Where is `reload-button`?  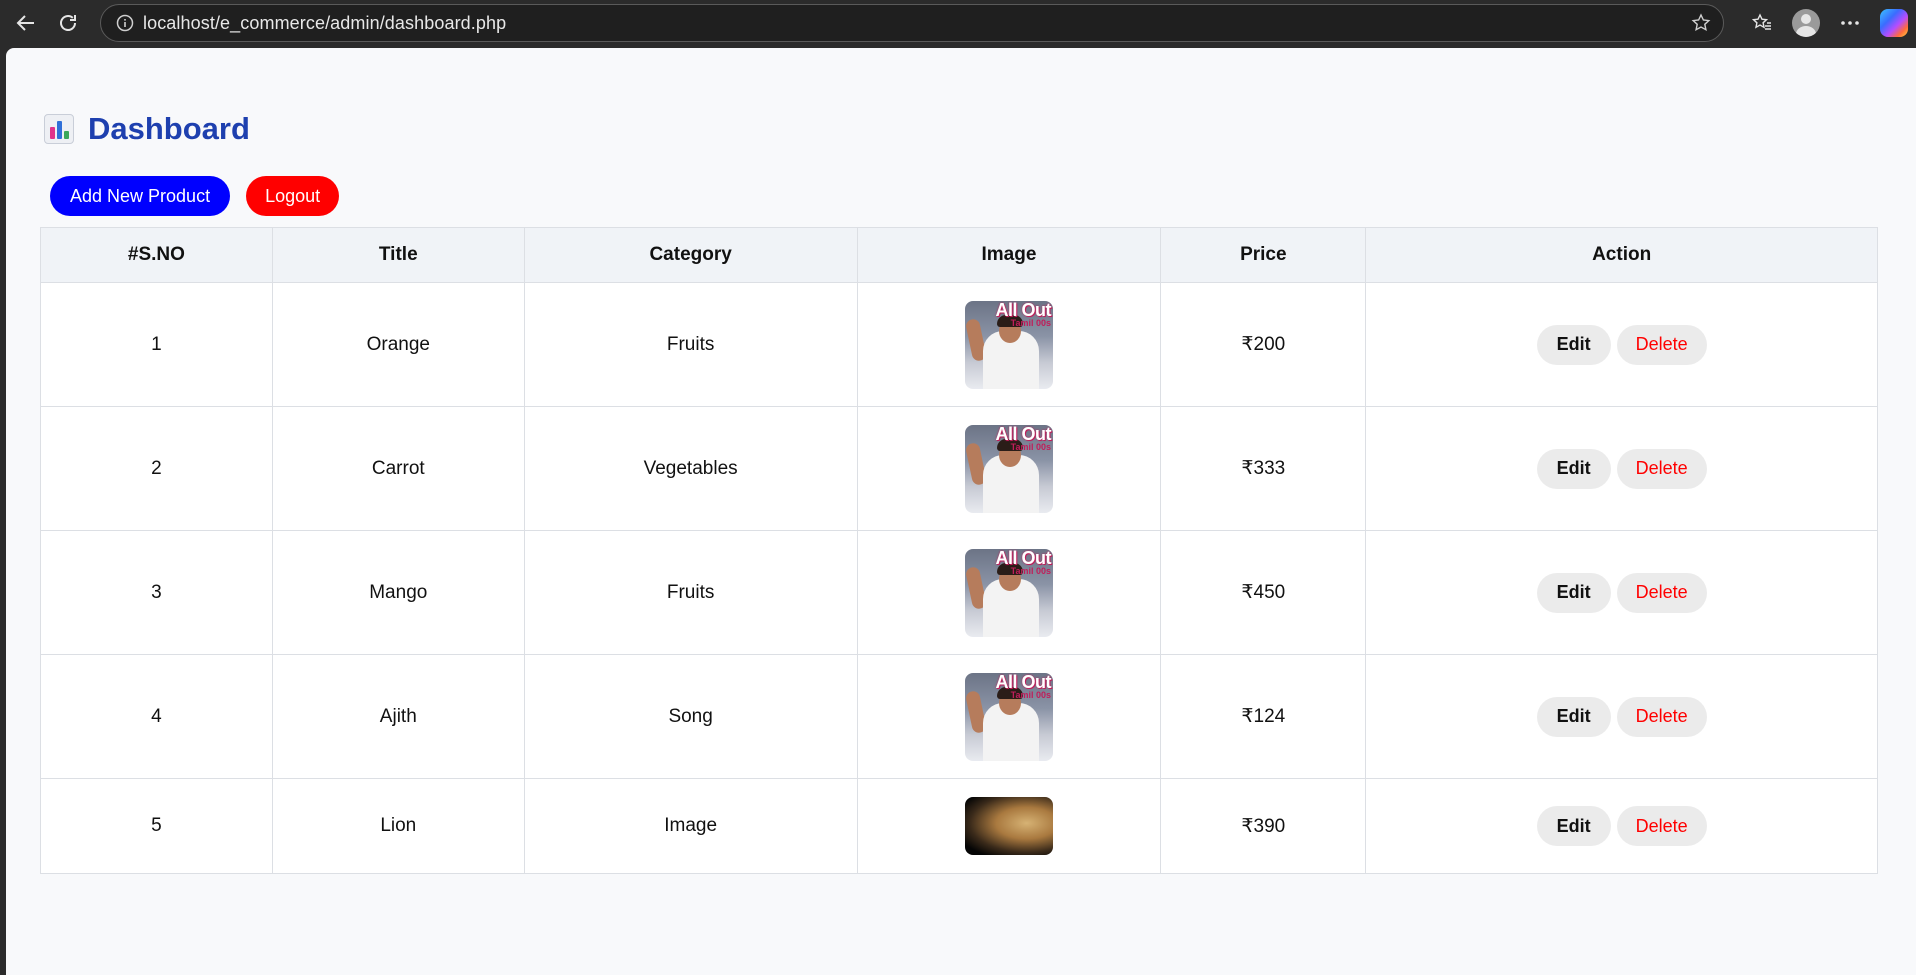 reload-button is located at coordinates (68, 23).